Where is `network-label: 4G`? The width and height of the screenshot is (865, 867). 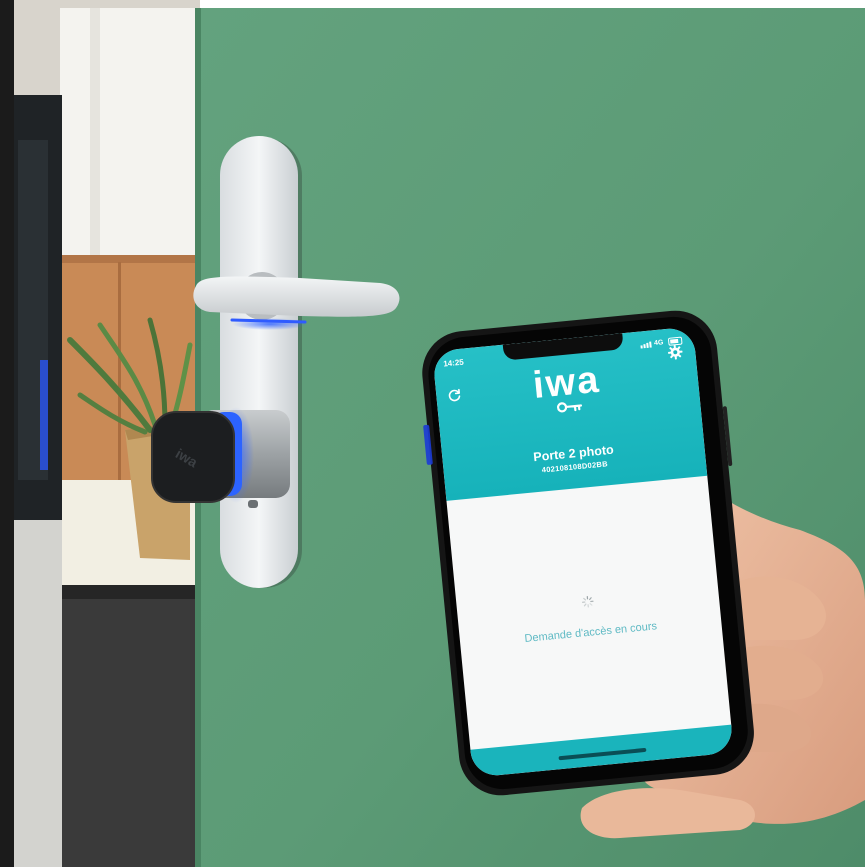
network-label: 4G is located at coordinates (658, 343).